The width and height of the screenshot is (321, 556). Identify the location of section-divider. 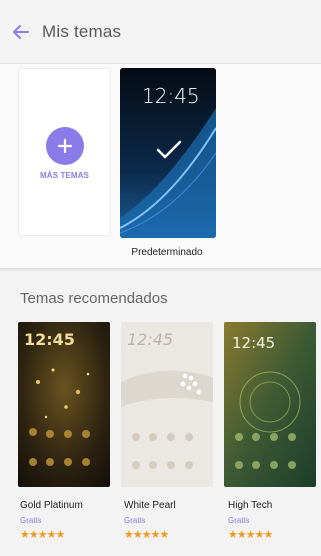
(160, 270).